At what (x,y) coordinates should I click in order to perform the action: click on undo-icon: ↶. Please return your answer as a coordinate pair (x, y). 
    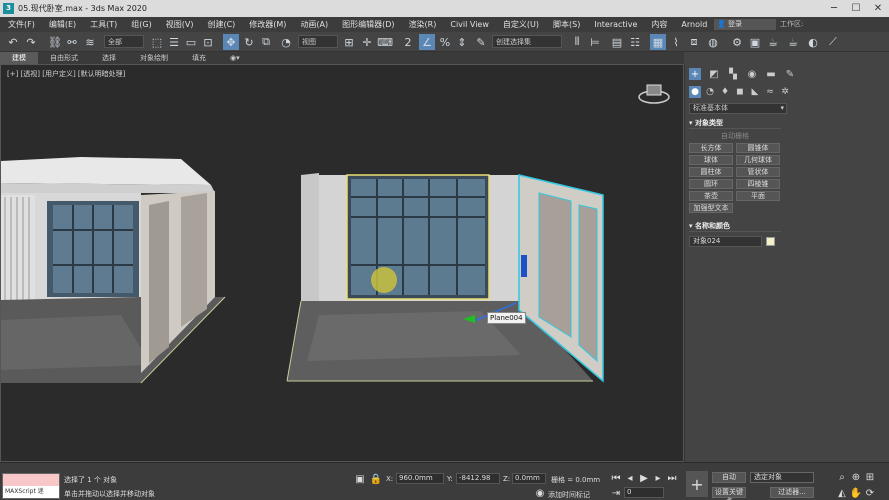
    Looking at the image, I should click on (13, 42).